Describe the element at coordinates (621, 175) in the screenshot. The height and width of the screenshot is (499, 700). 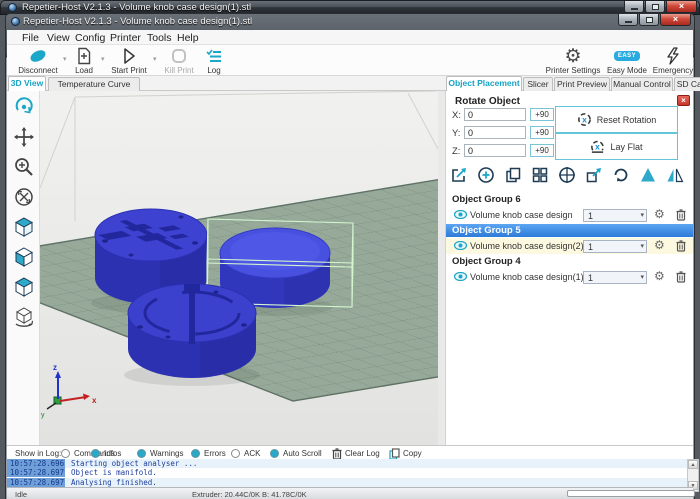
I see `rotate-object-icon` at that location.